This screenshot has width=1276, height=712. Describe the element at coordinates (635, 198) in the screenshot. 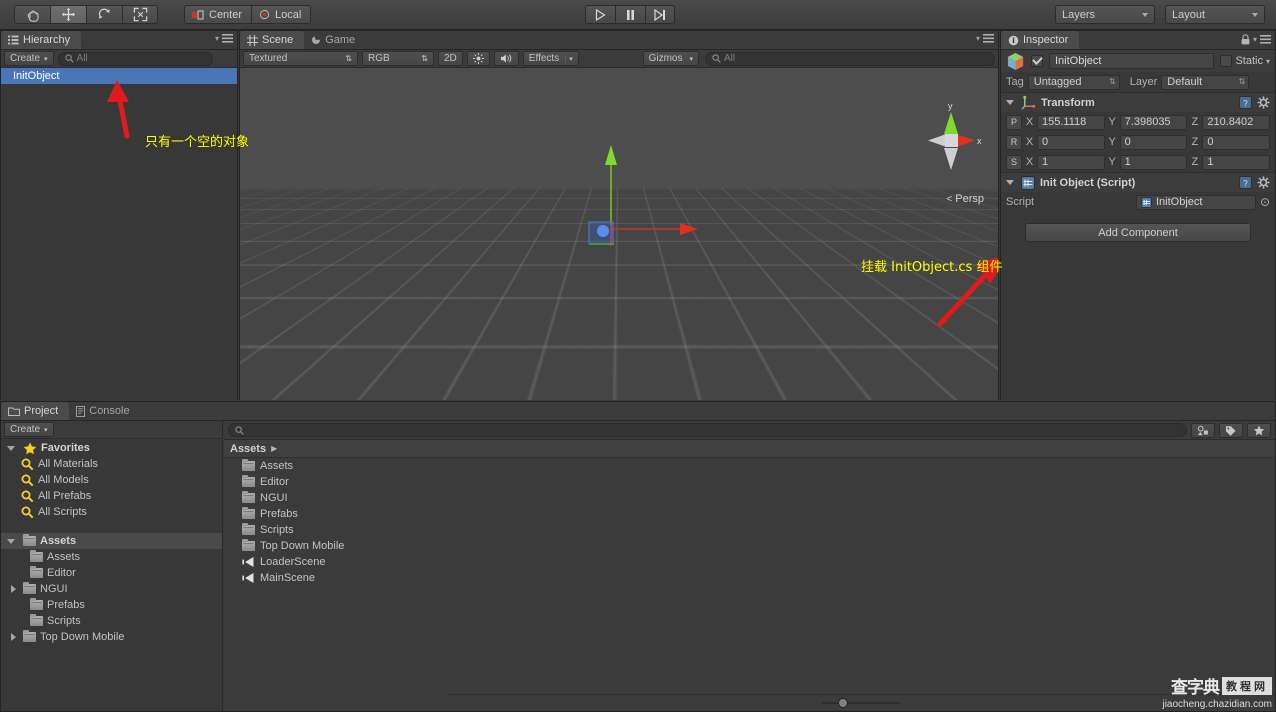

I see `move-gizmo` at that location.